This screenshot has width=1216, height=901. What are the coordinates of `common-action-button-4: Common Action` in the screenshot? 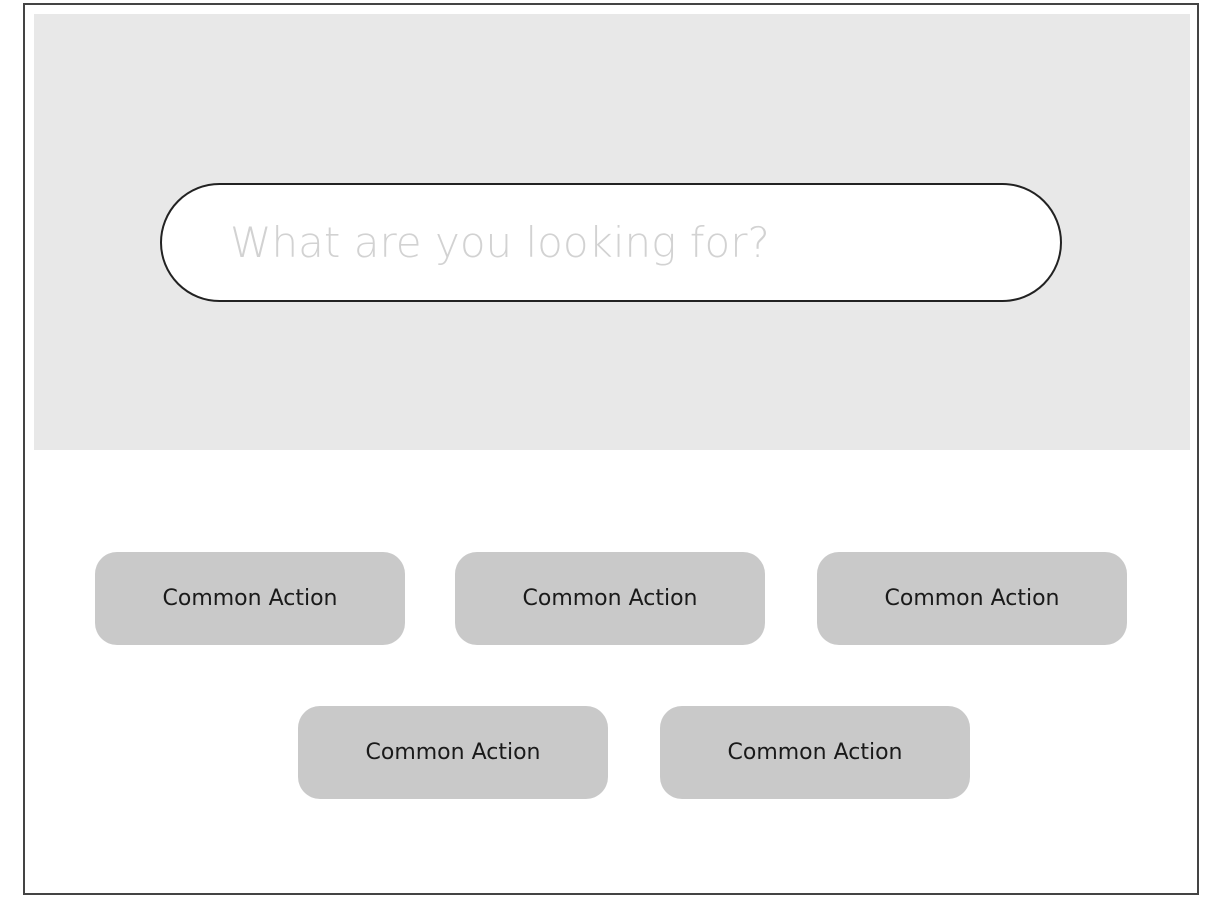 It's located at (453, 752).